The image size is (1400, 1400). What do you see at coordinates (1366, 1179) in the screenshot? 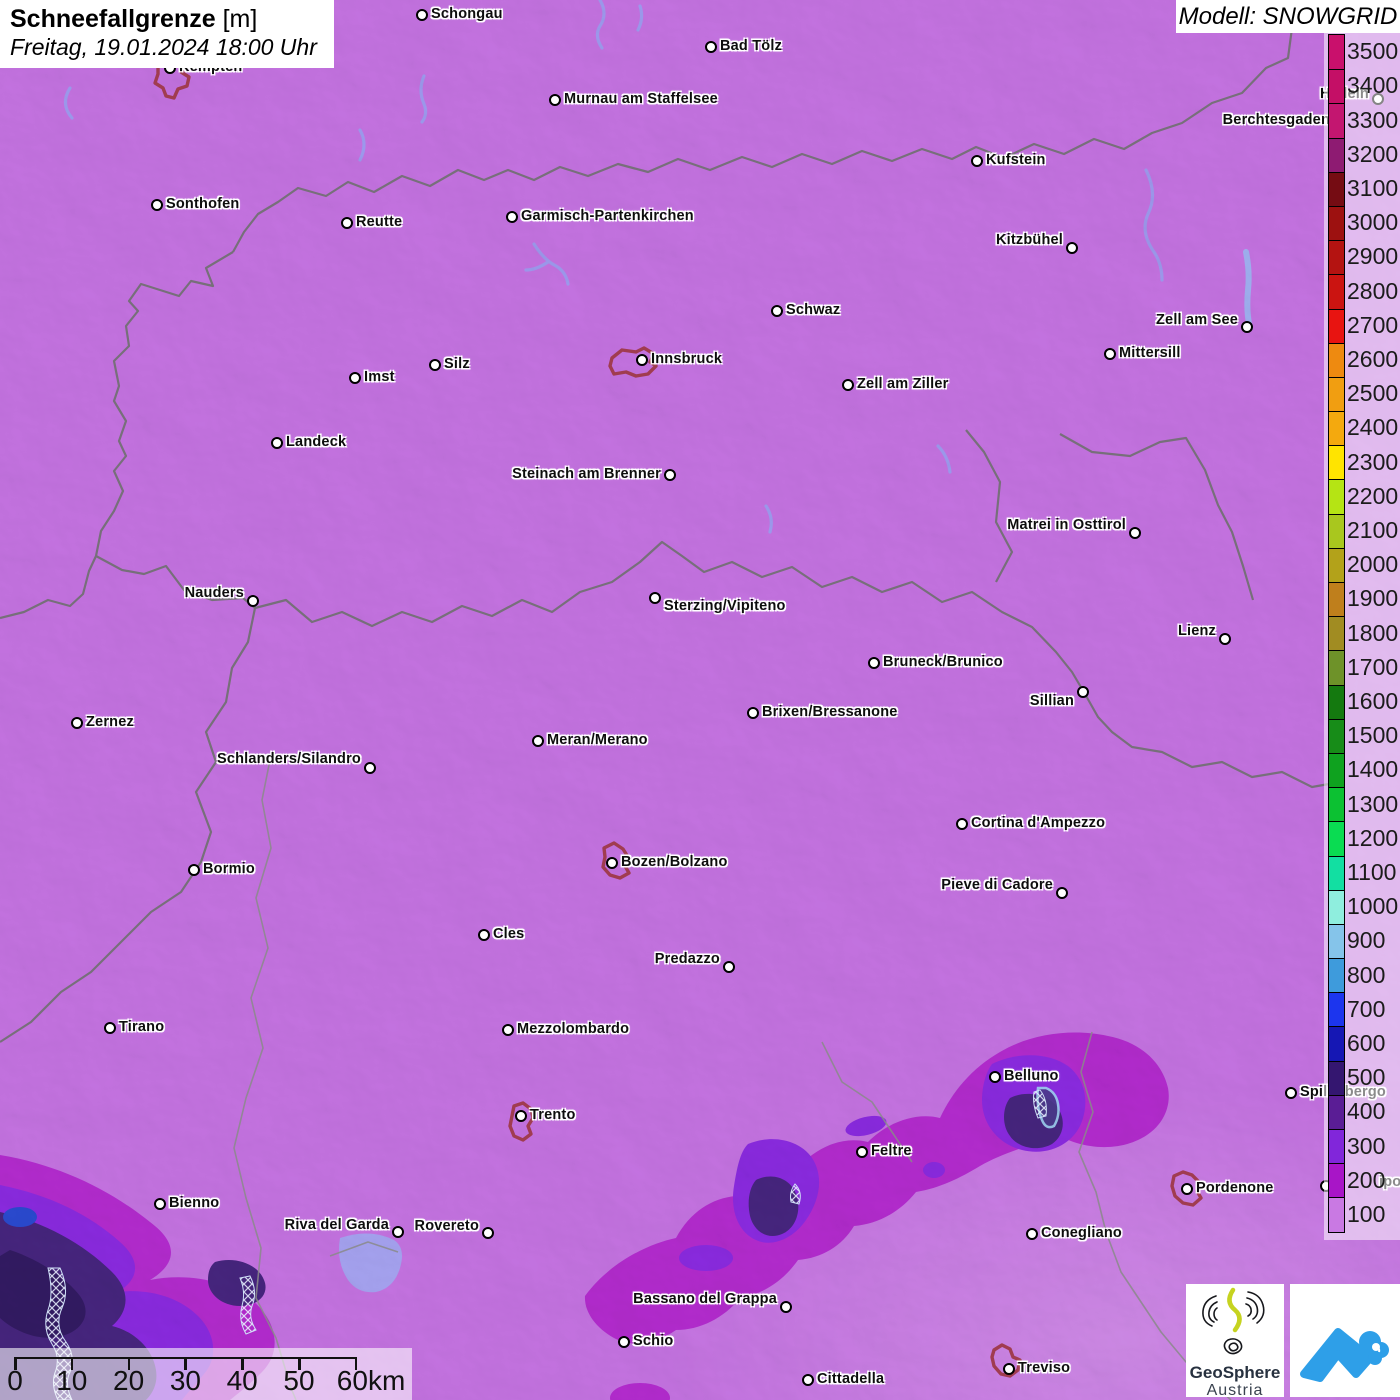
I see `colorbar-tick-label: 200` at bounding box center [1366, 1179].